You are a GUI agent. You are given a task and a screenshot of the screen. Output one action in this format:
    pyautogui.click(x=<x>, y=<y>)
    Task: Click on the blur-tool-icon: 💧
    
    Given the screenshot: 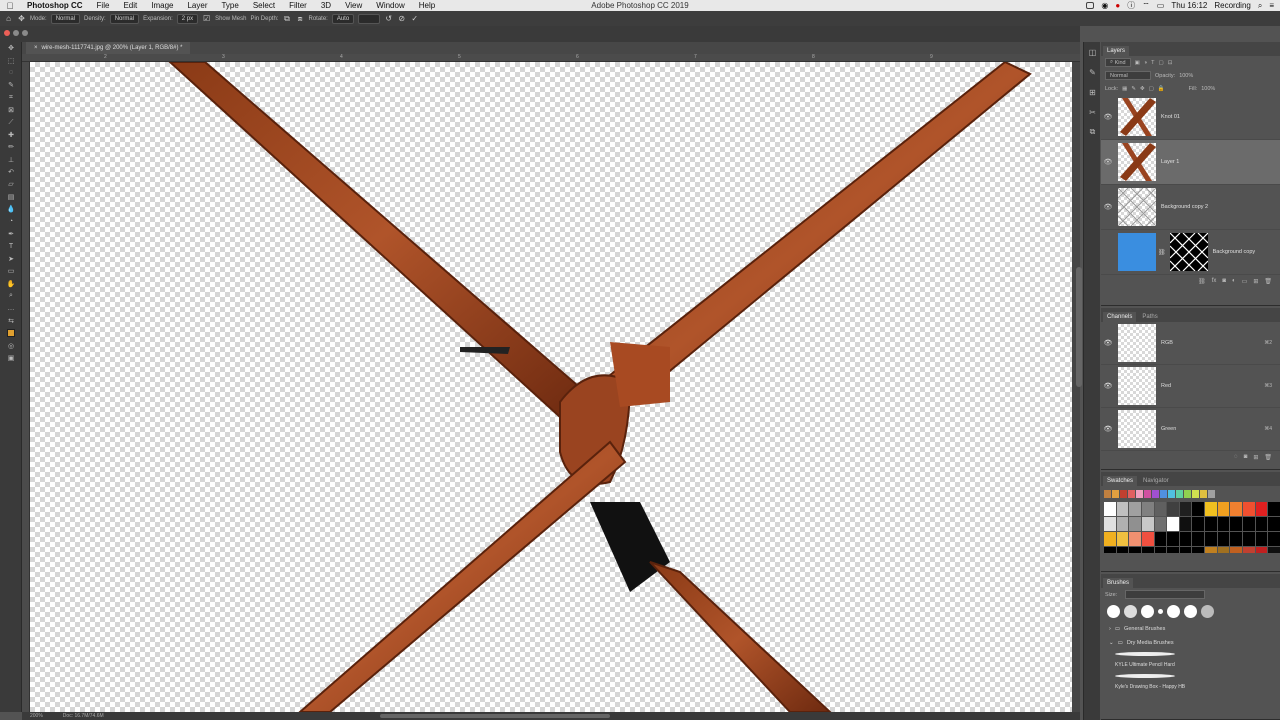 What is the action you would take?
    pyautogui.click(x=11, y=209)
    